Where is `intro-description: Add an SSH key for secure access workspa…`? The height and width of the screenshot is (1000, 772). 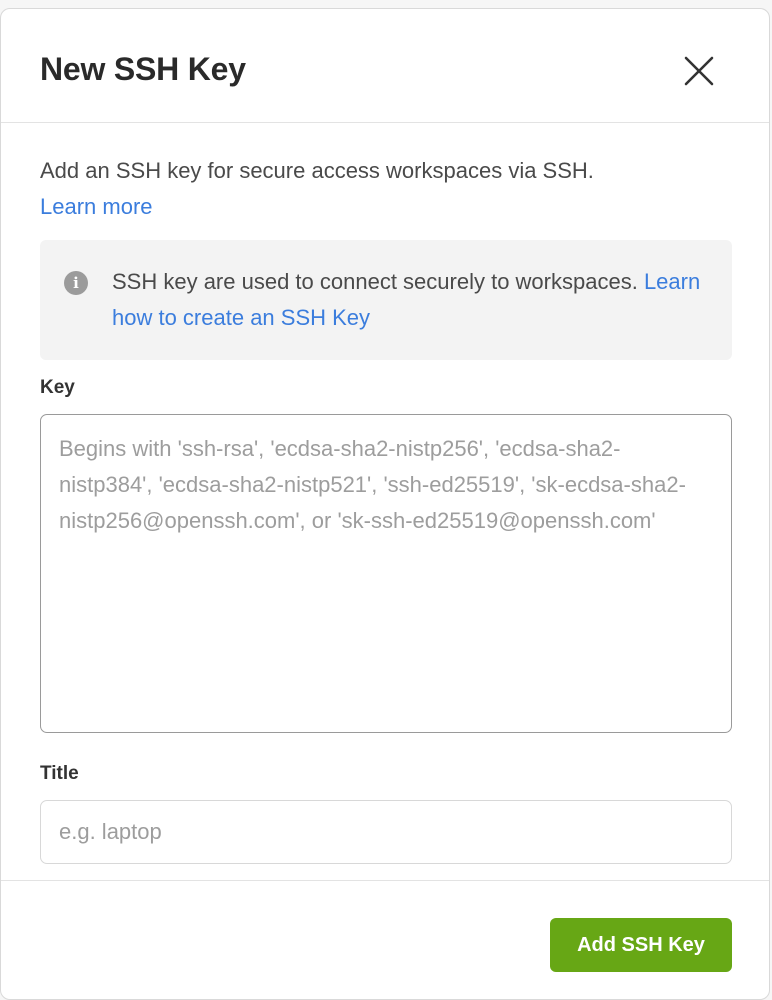 intro-description: Add an SSH key for secure access workspa… is located at coordinates (317, 170).